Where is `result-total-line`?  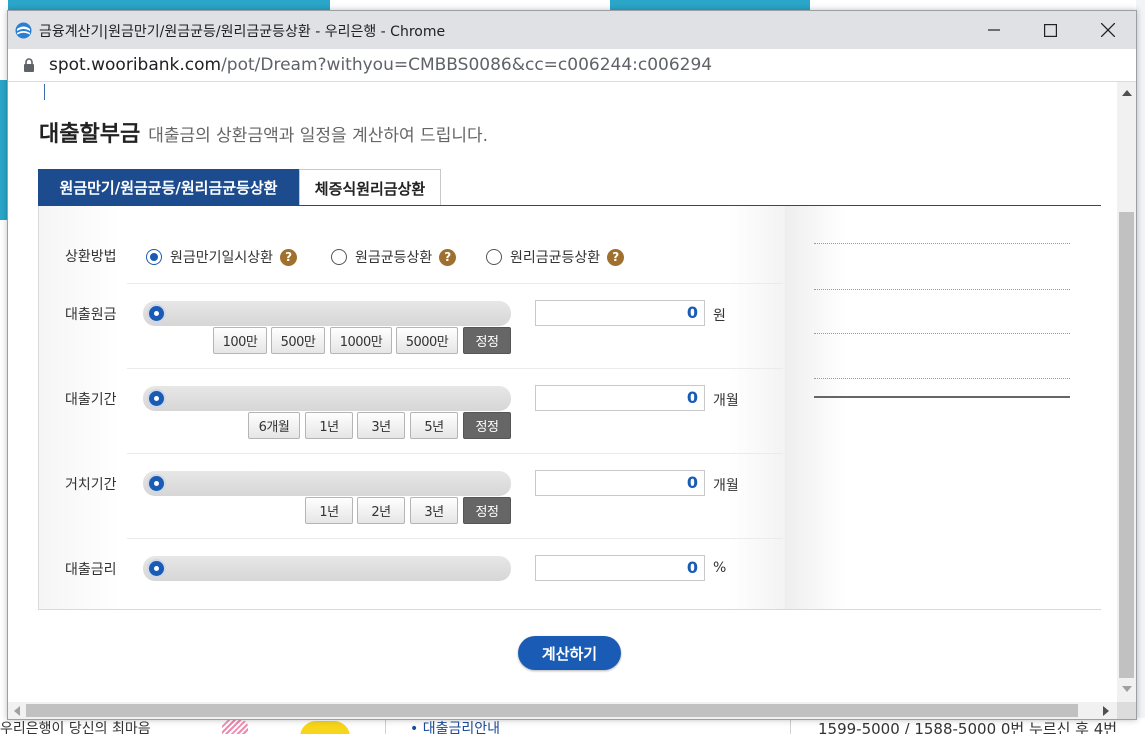 result-total-line is located at coordinates (942, 397).